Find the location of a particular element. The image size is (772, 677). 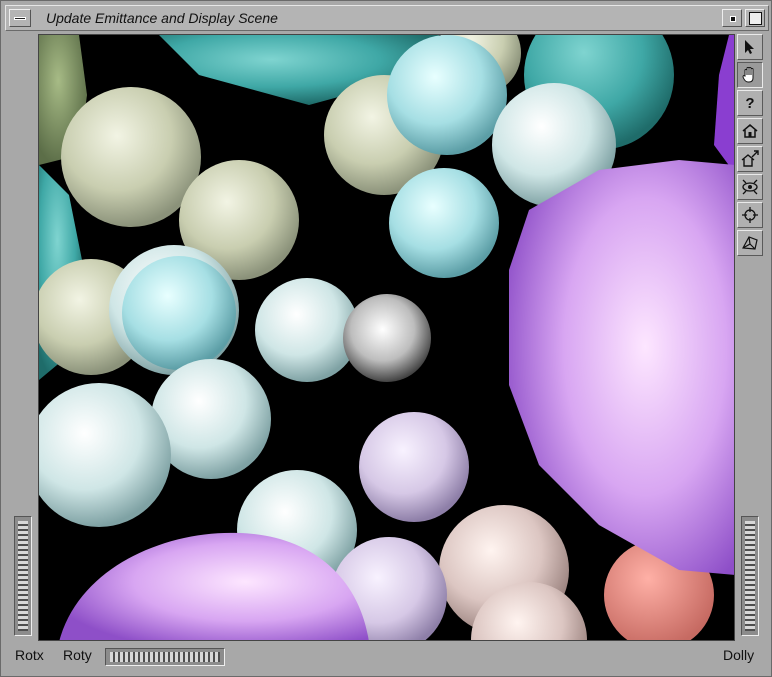

view-all-icon is located at coordinates (750, 187).